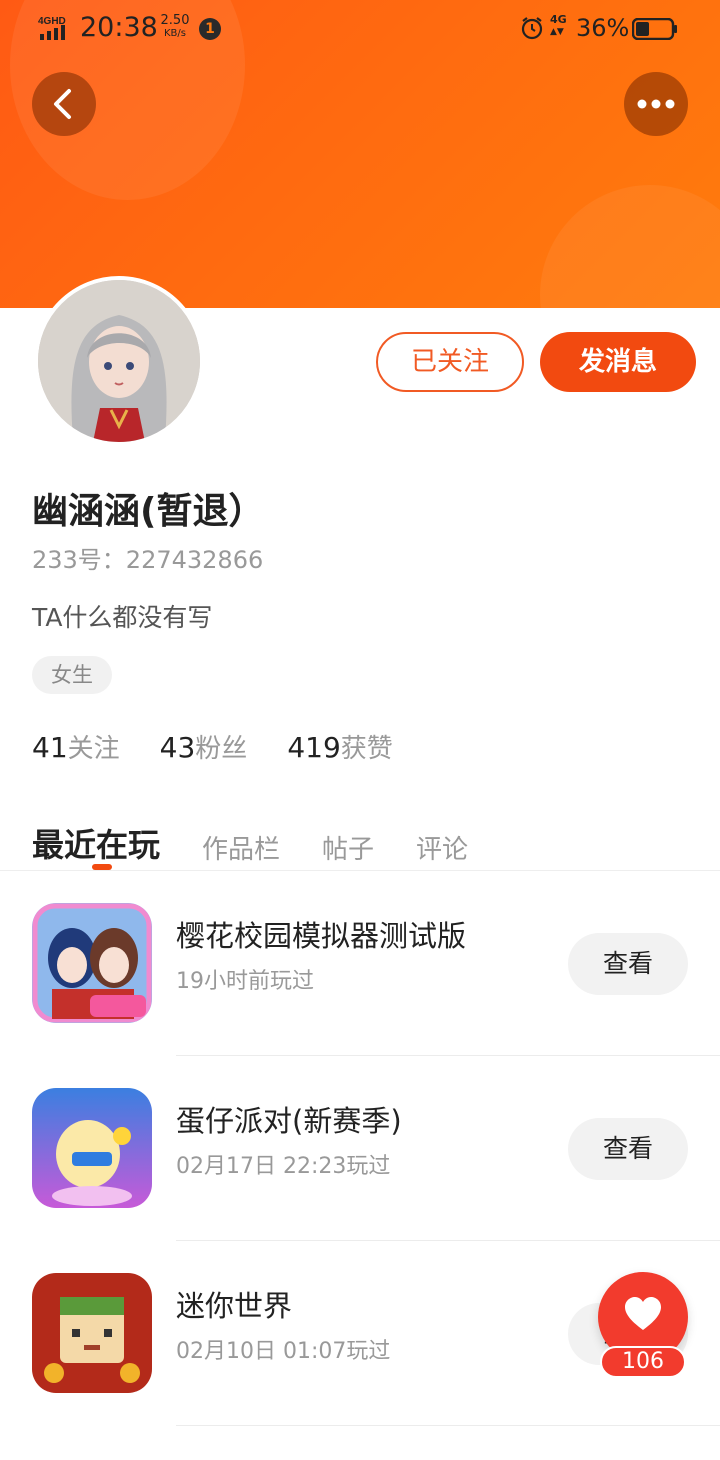 This screenshot has height=1460, width=720. I want to click on avatar-illustration, so click(119, 361).